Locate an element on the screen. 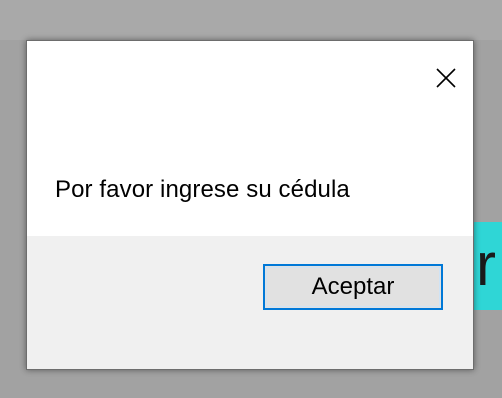 This screenshot has width=502, height=398. backdrop-top is located at coordinates (251, 20).